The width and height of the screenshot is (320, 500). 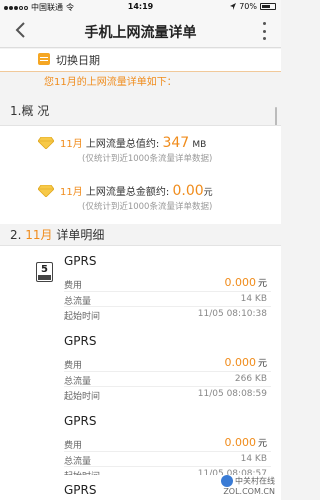 I want to click on status-right: 70%, so click(x=253, y=6).